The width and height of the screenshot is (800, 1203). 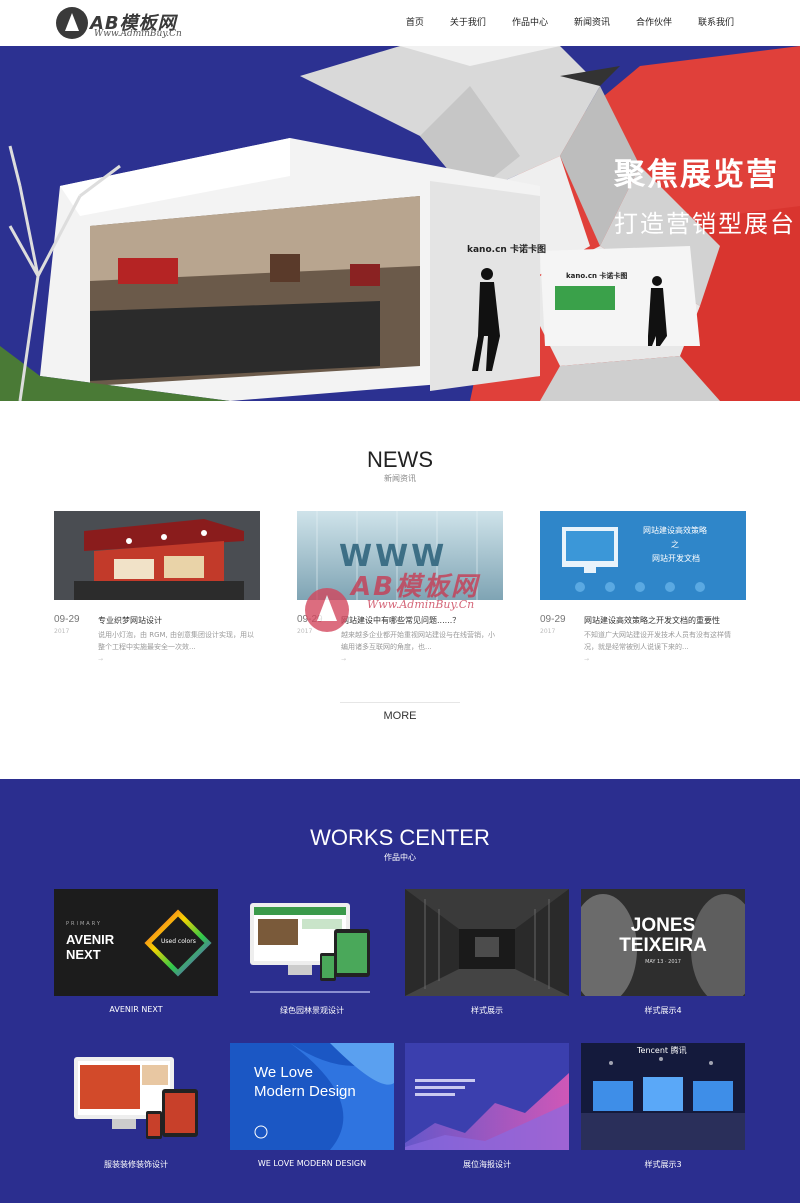 I want to click on nav-partners: 合作伙伴, so click(x=654, y=21).